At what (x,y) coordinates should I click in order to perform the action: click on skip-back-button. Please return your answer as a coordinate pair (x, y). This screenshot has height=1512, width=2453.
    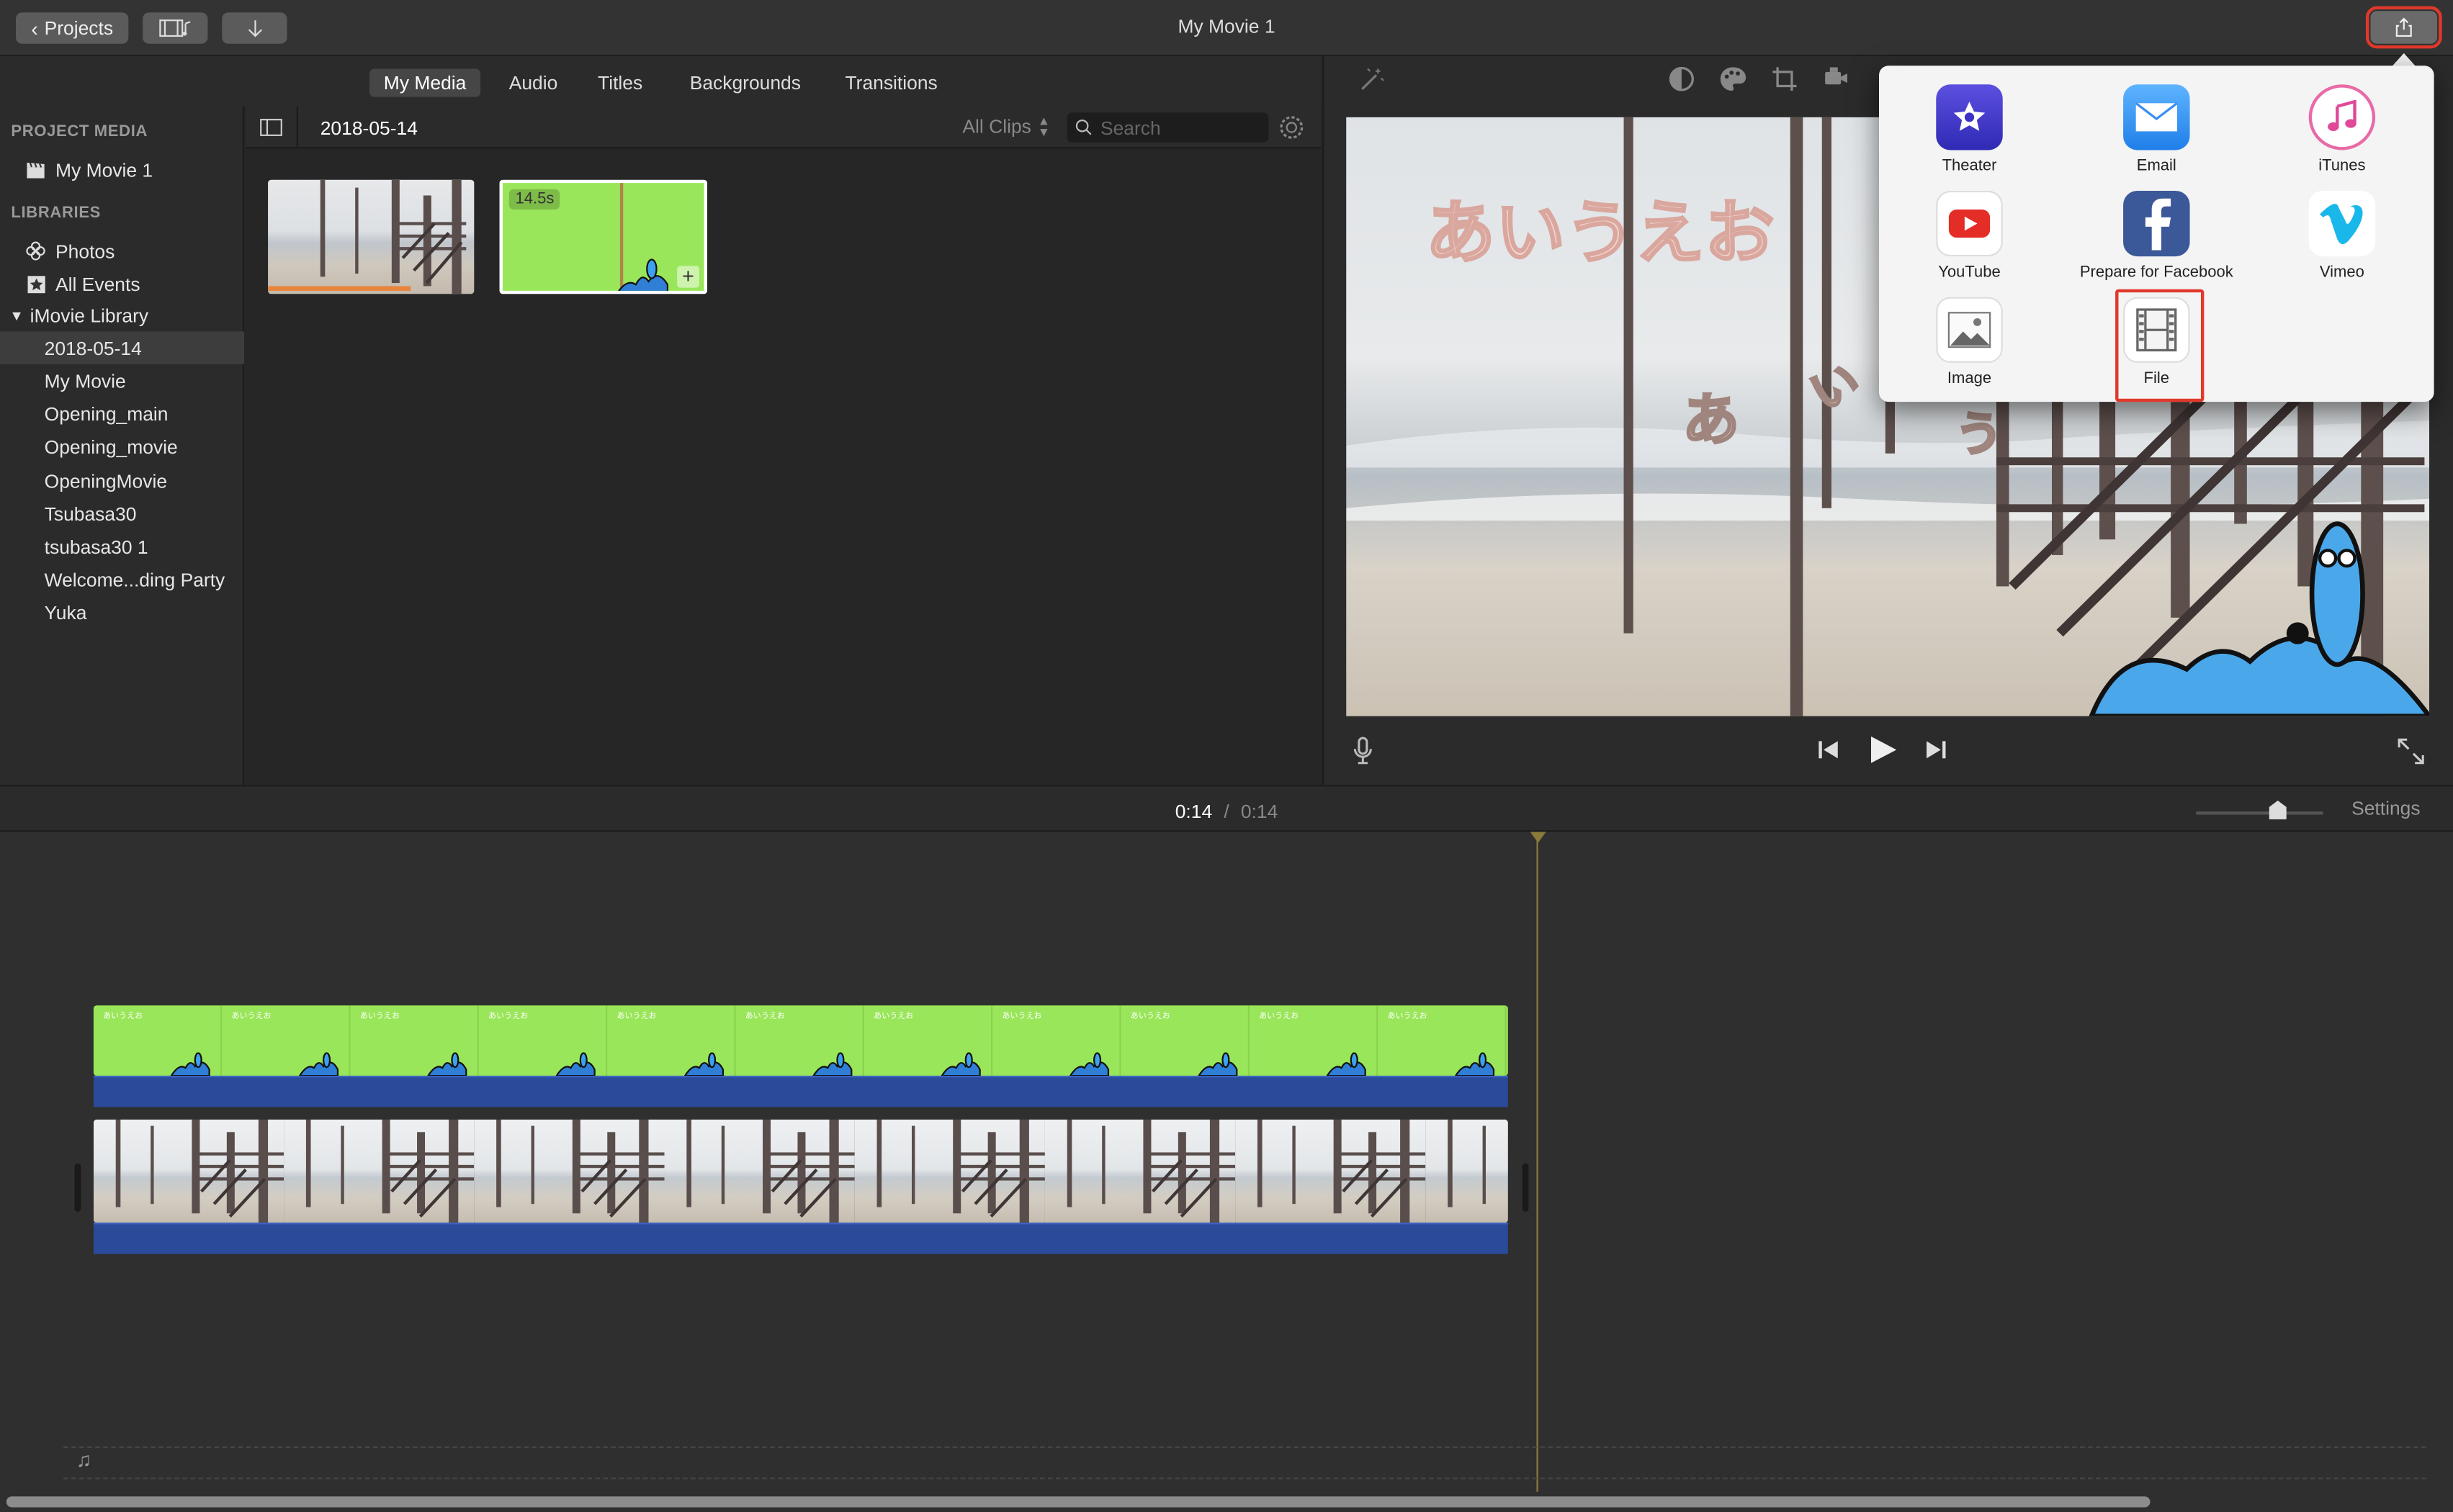
    Looking at the image, I should click on (1828, 753).